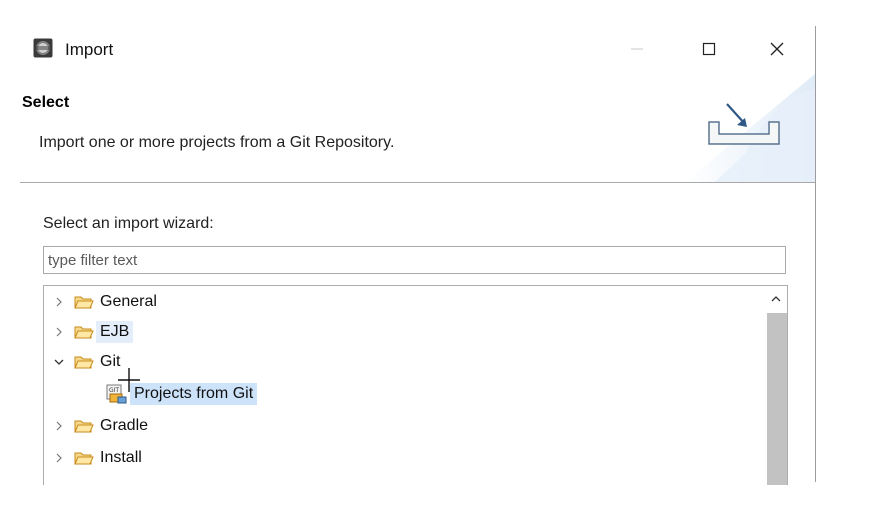 The image size is (873, 532). I want to click on maximize-icon, so click(709, 49).